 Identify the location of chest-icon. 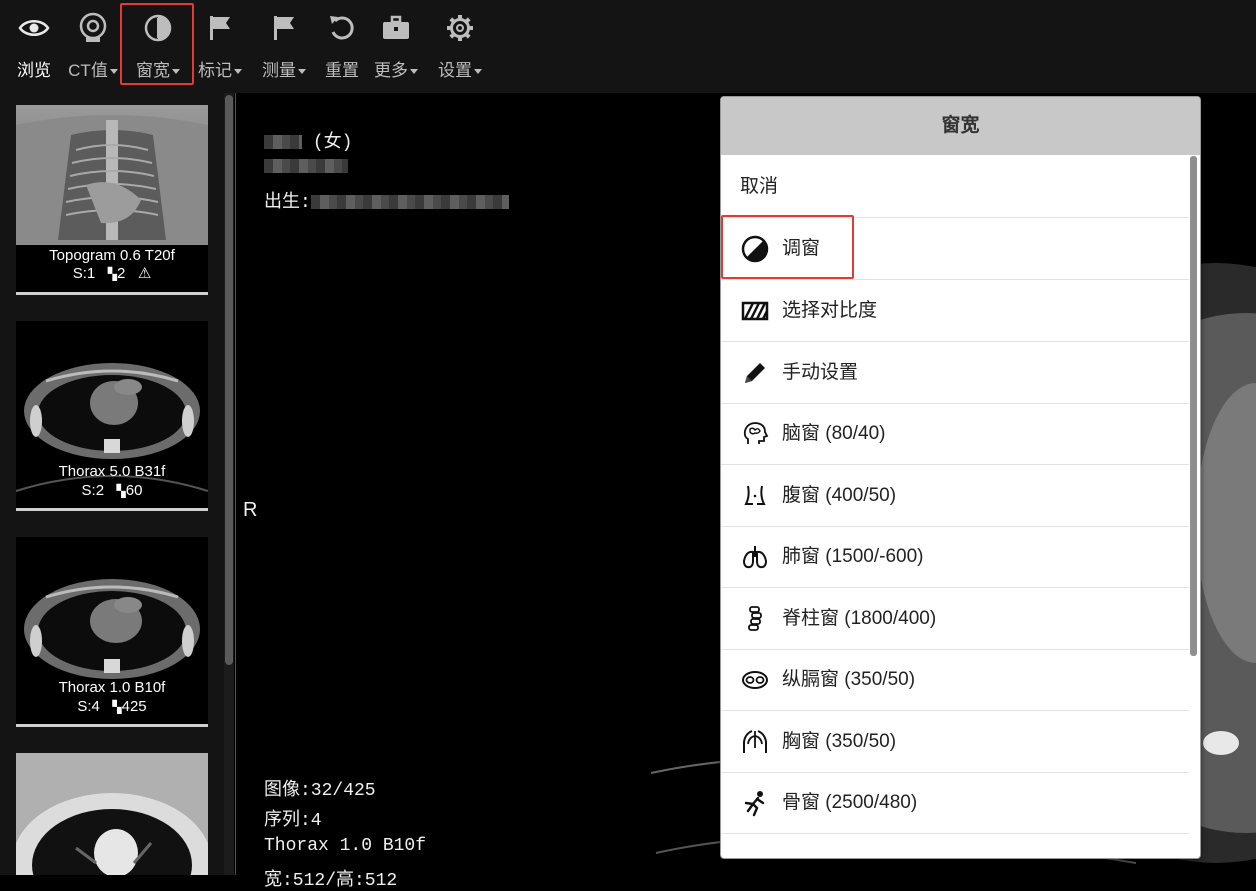
(755, 741).